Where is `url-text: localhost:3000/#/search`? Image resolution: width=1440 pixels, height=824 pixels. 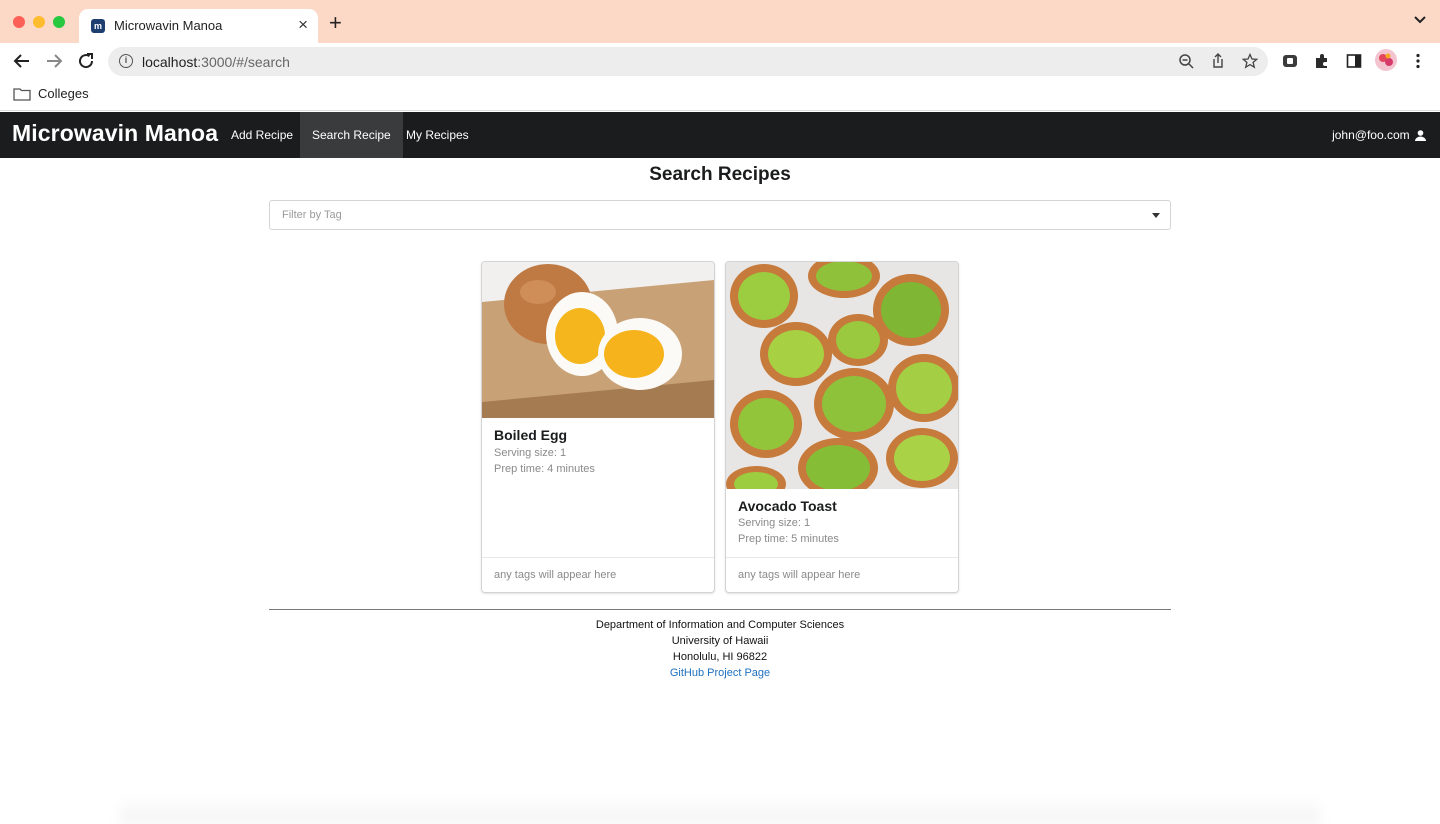
url-text: localhost:3000/#/search is located at coordinates (216, 62).